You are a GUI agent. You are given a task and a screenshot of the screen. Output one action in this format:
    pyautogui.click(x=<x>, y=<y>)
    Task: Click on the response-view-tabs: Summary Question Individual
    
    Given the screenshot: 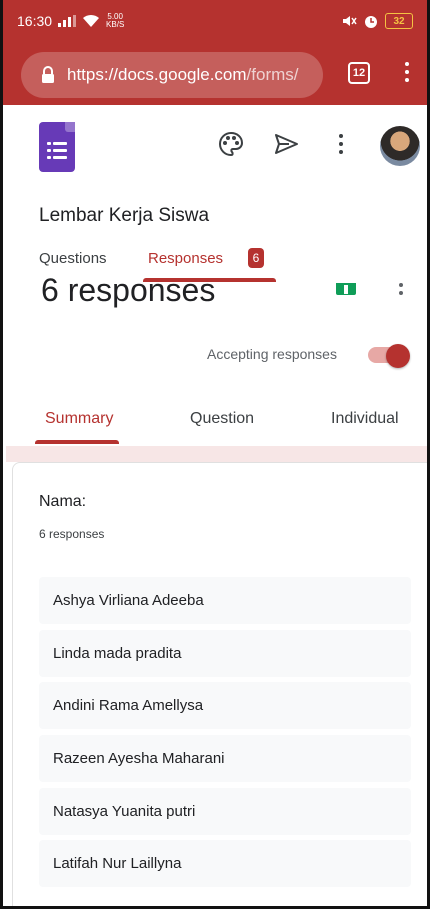 What is the action you would take?
    pyautogui.click(x=215, y=423)
    